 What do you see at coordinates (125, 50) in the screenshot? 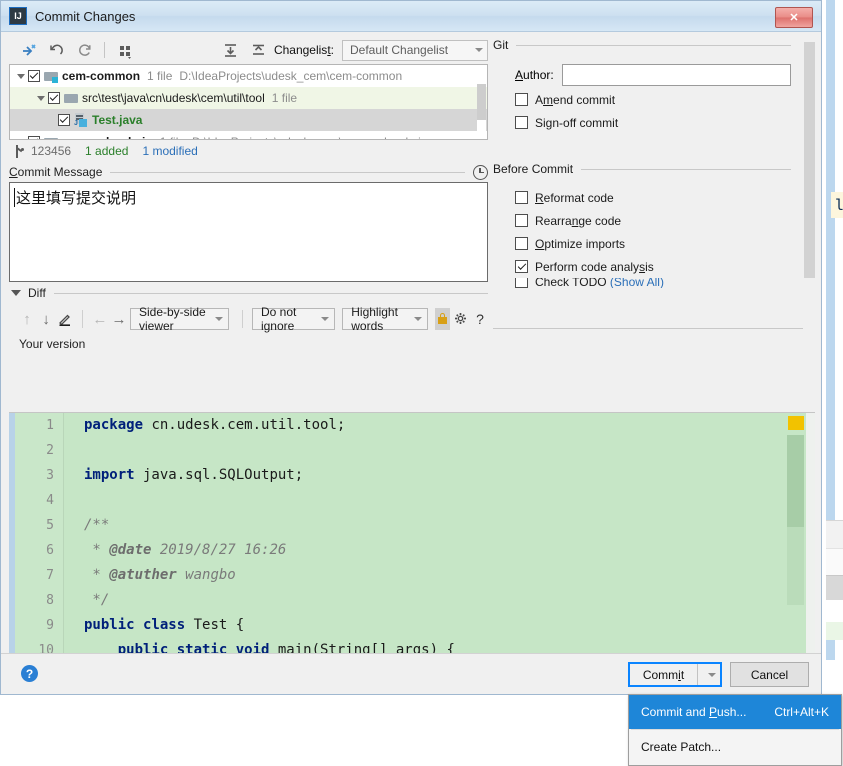
I see `group-by-icon` at bounding box center [125, 50].